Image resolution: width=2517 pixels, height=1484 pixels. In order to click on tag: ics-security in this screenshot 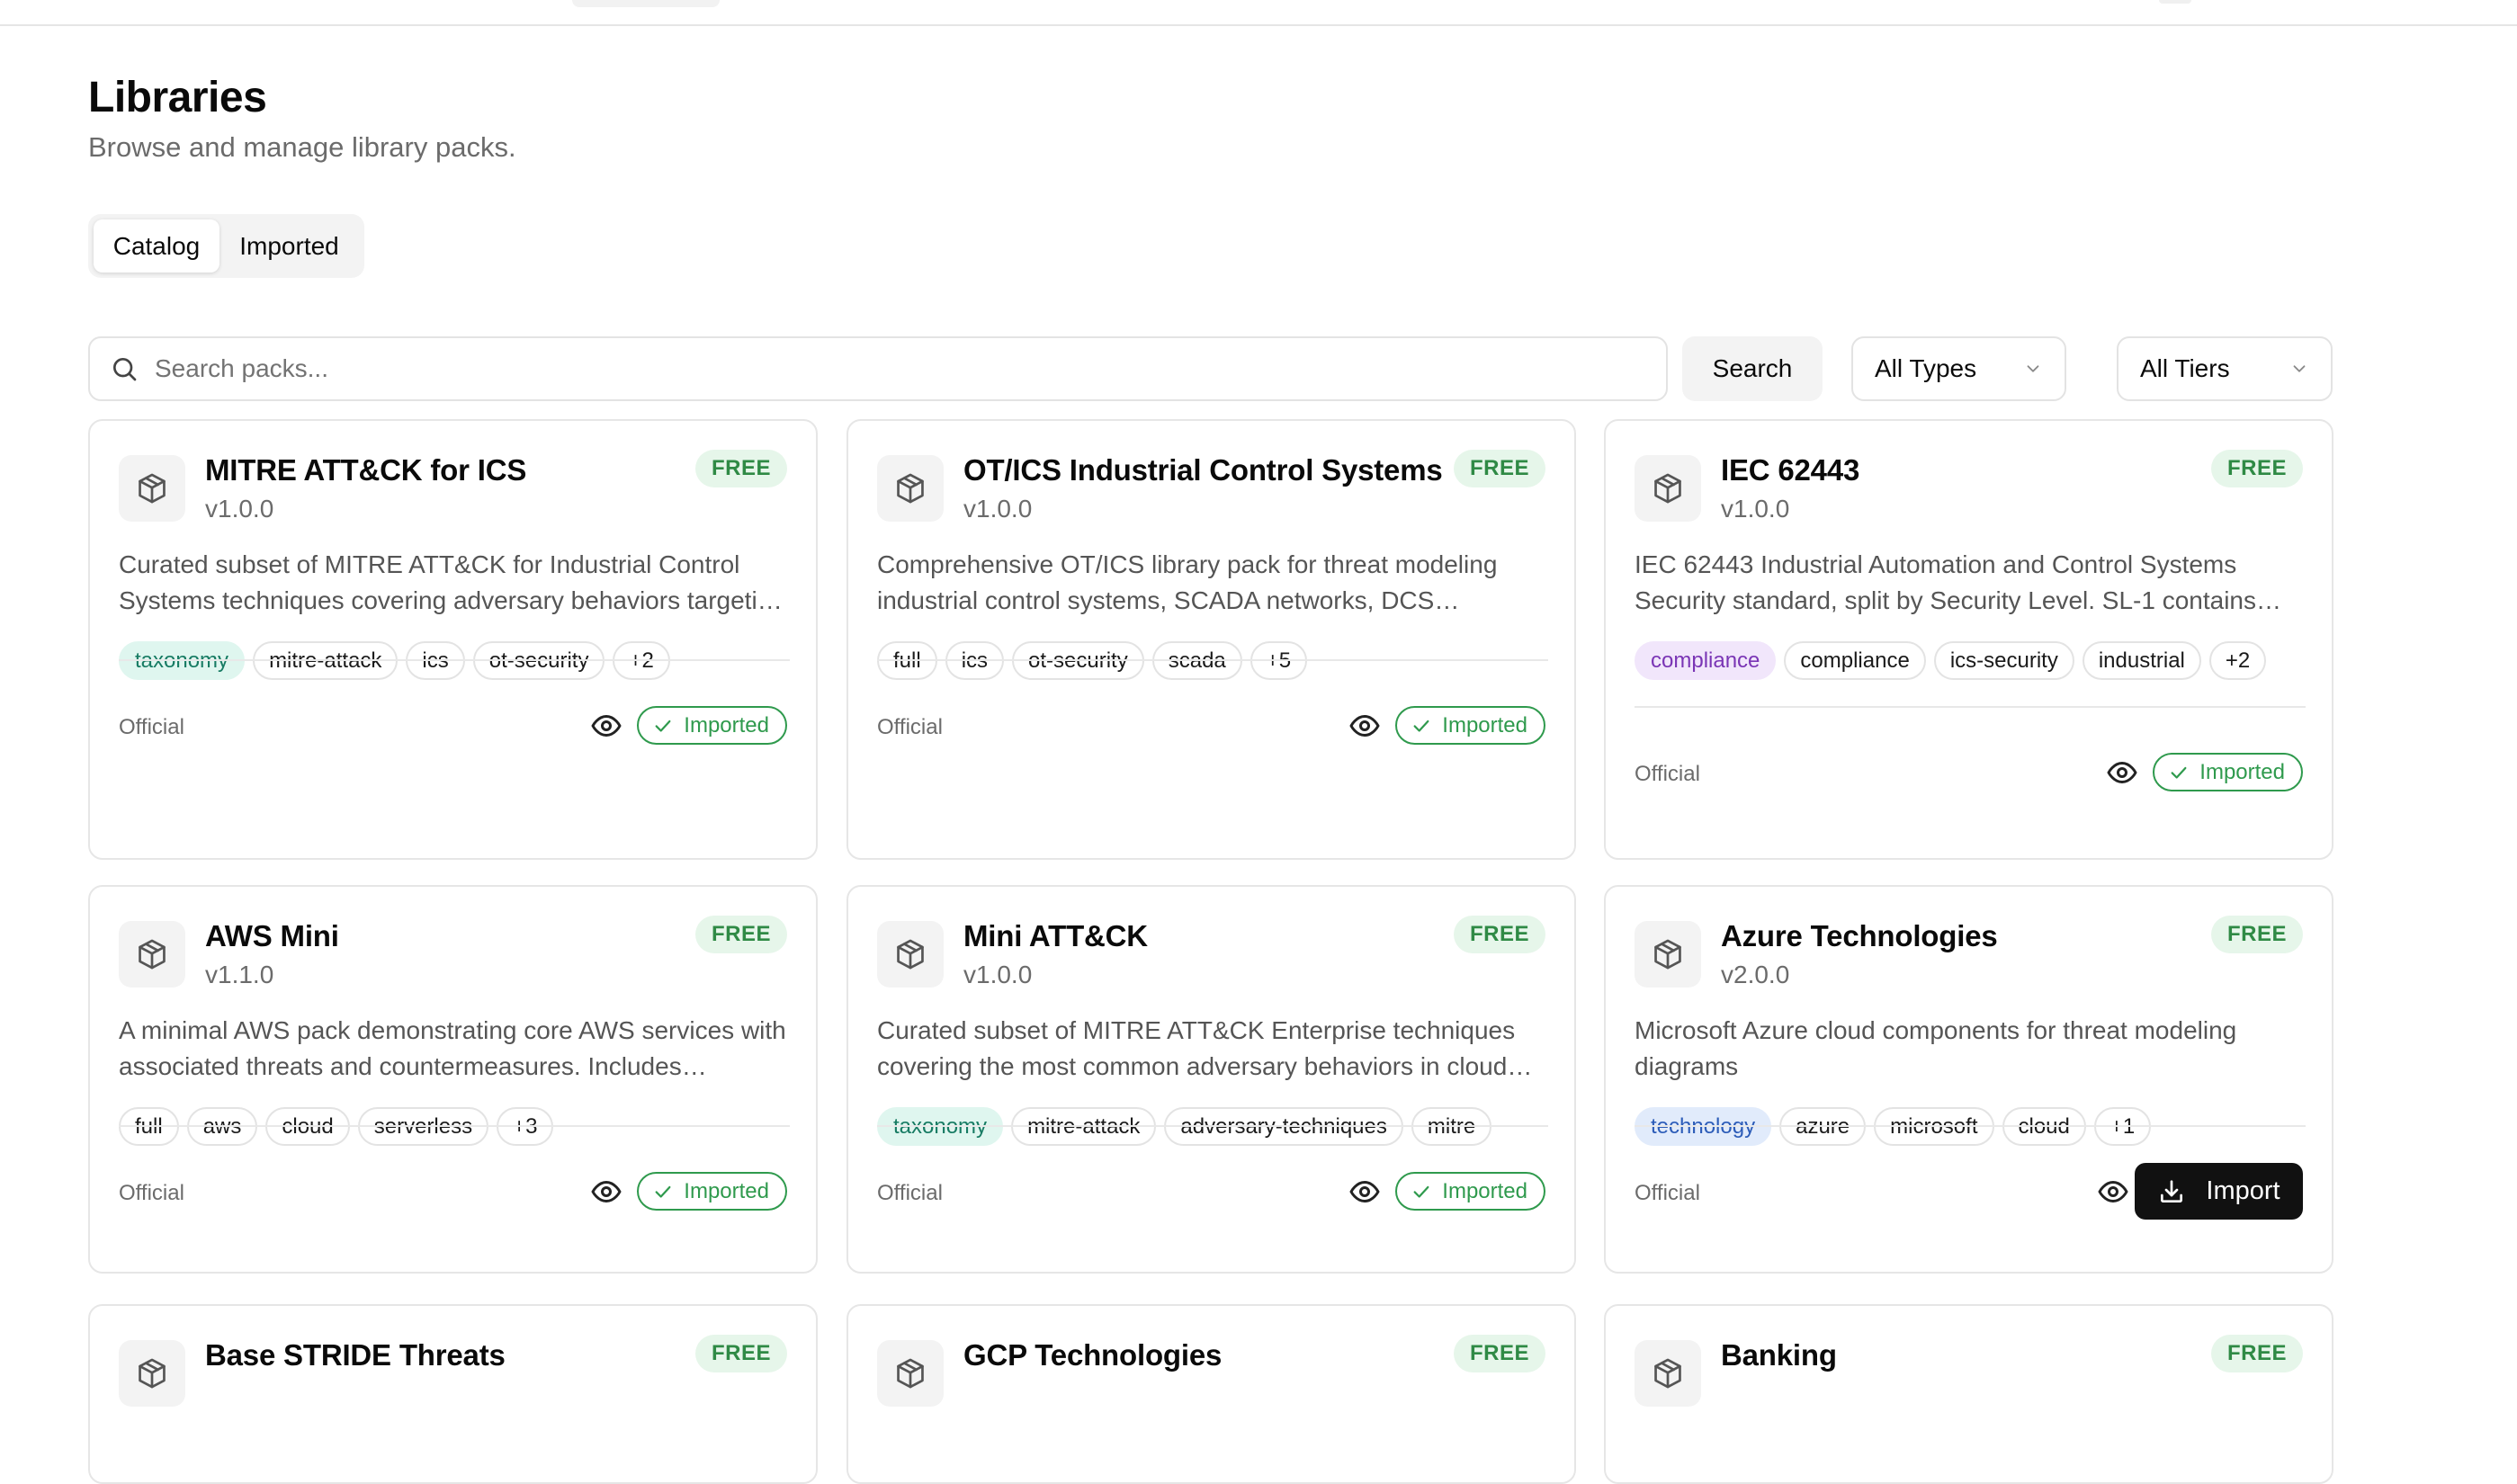, I will do `click(2004, 660)`.